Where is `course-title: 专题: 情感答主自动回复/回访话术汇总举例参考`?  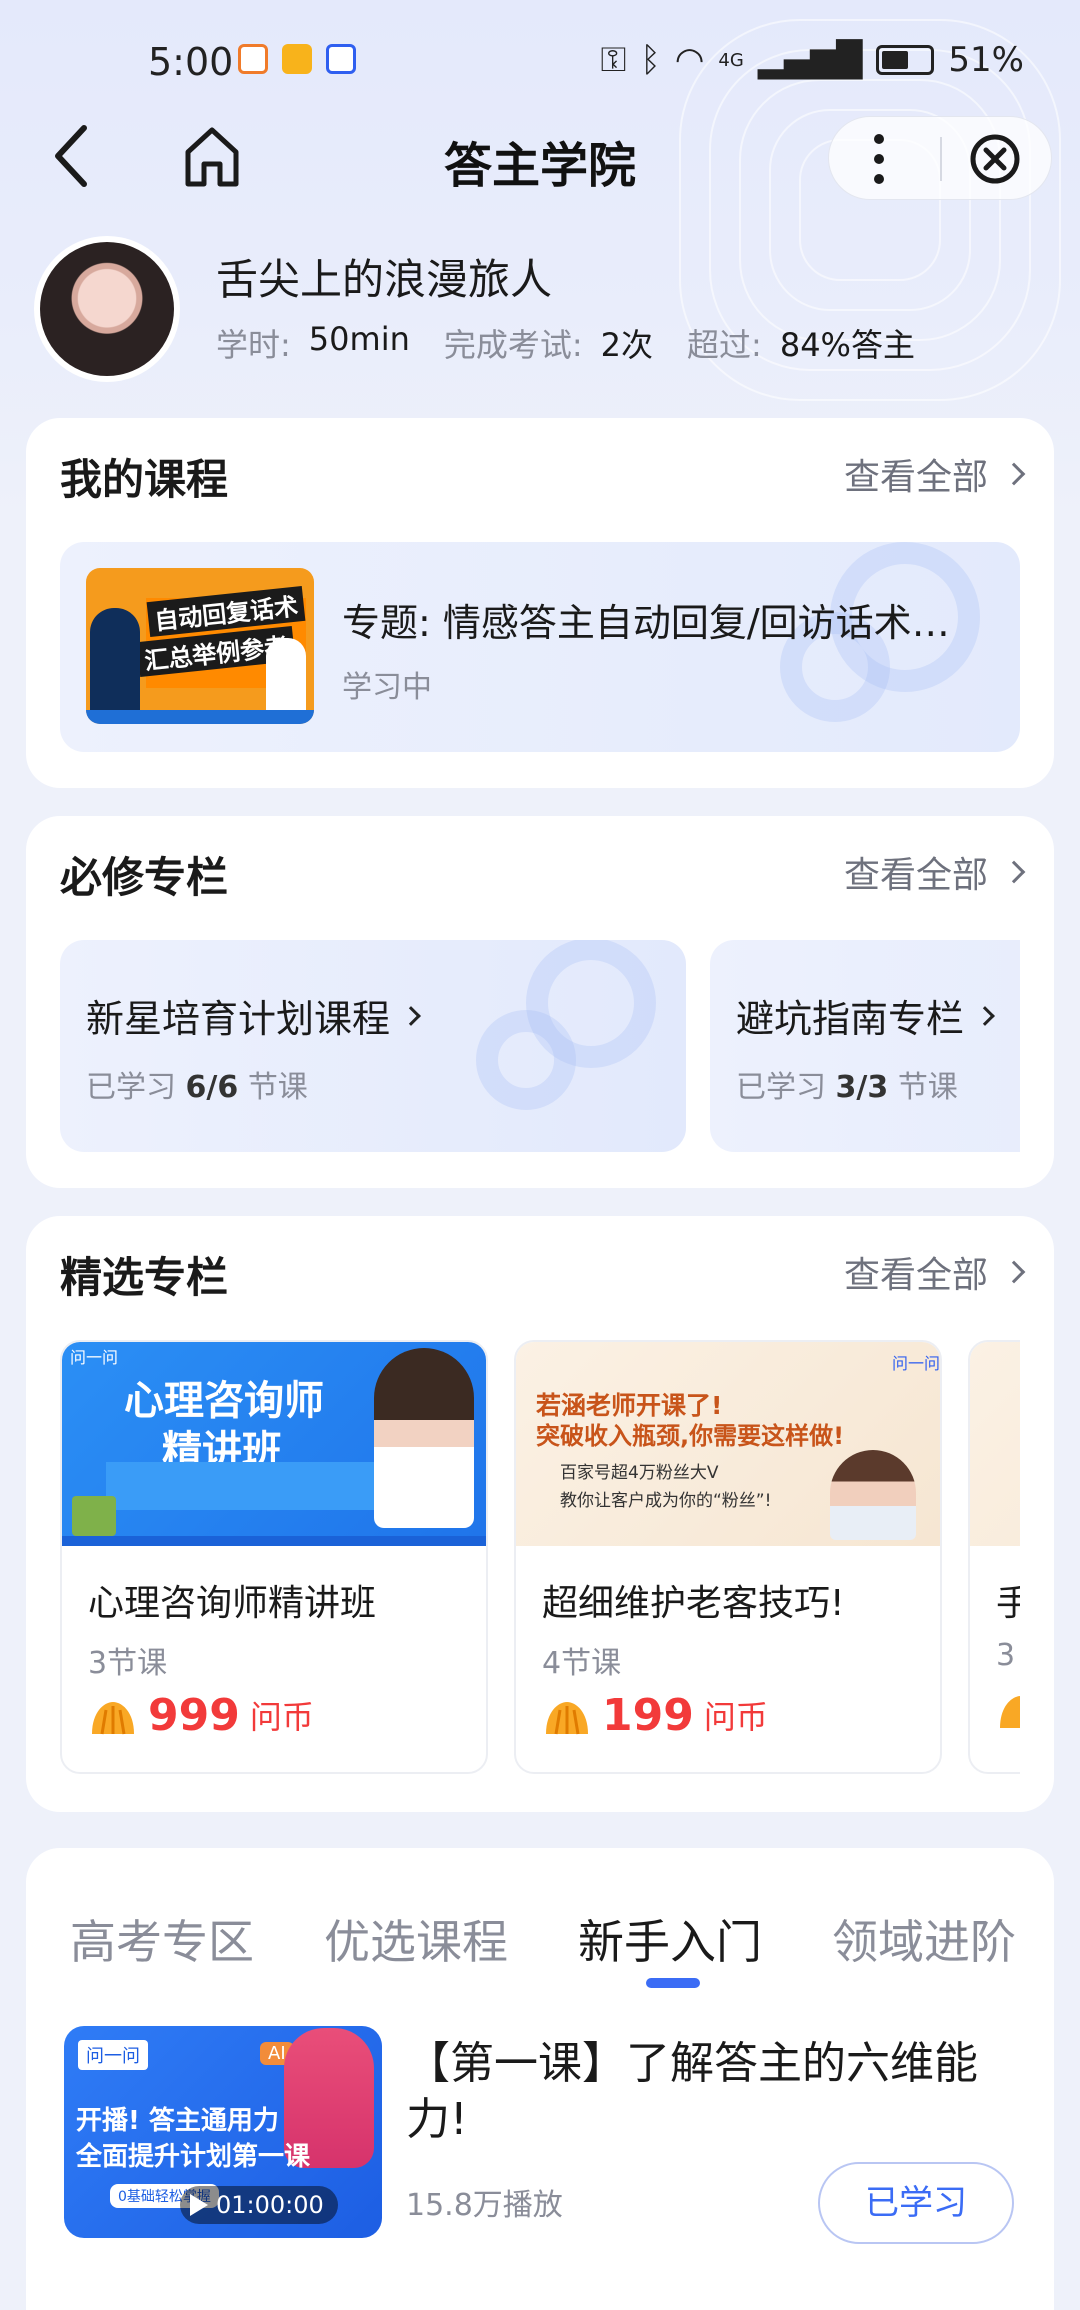
course-title: 专题: 情感答主自动回复/回访话术汇总举例参考 is located at coordinates (652, 623).